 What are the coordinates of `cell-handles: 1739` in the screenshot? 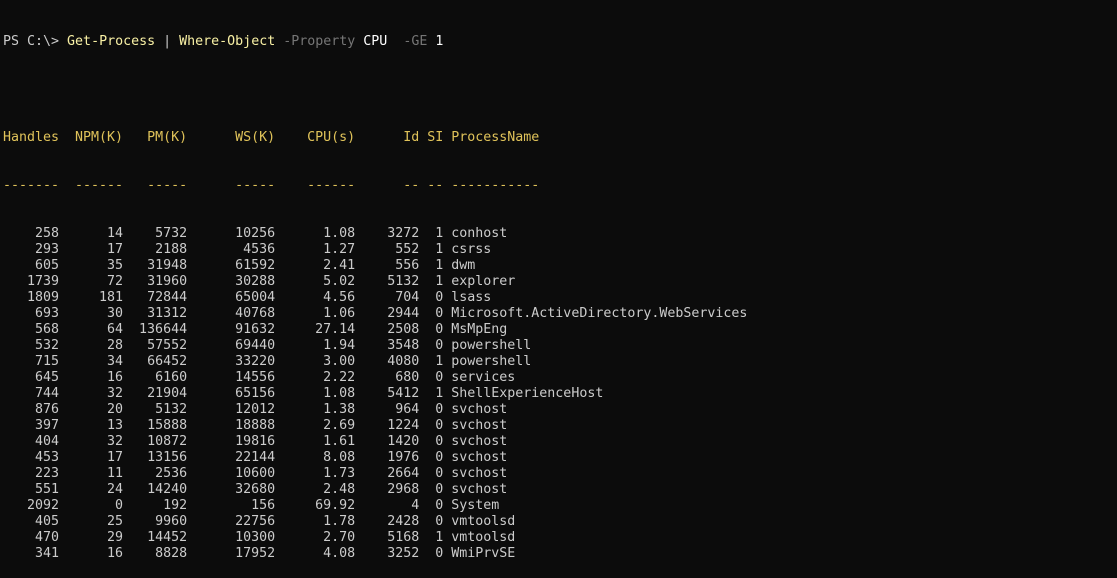 It's located at (43, 281).